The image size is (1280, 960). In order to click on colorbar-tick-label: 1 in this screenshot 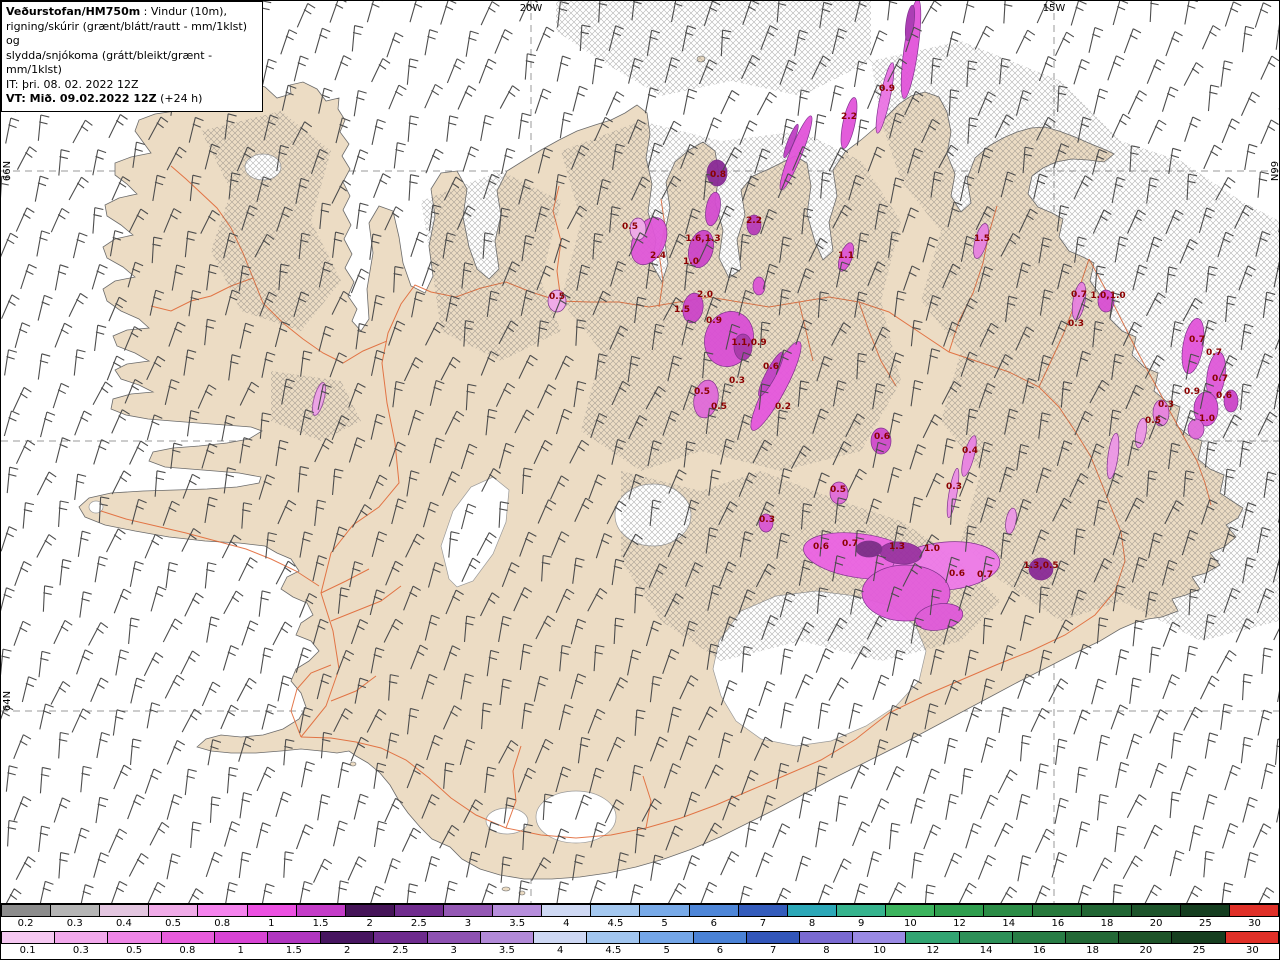, I will do `click(240, 950)`.